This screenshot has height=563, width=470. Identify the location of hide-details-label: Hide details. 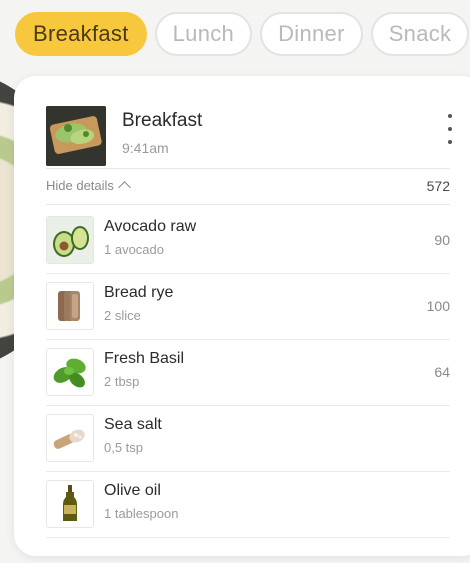
(80, 185).